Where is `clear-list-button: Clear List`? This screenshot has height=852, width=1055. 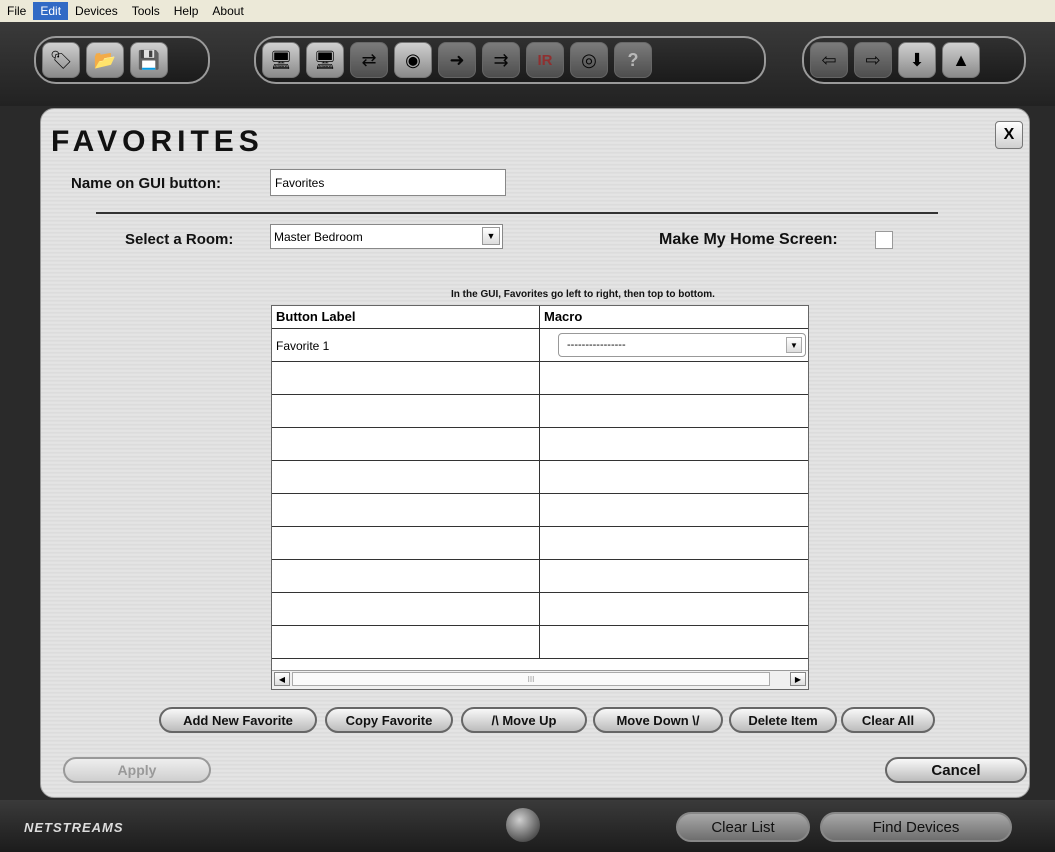
clear-list-button: Clear List is located at coordinates (743, 827).